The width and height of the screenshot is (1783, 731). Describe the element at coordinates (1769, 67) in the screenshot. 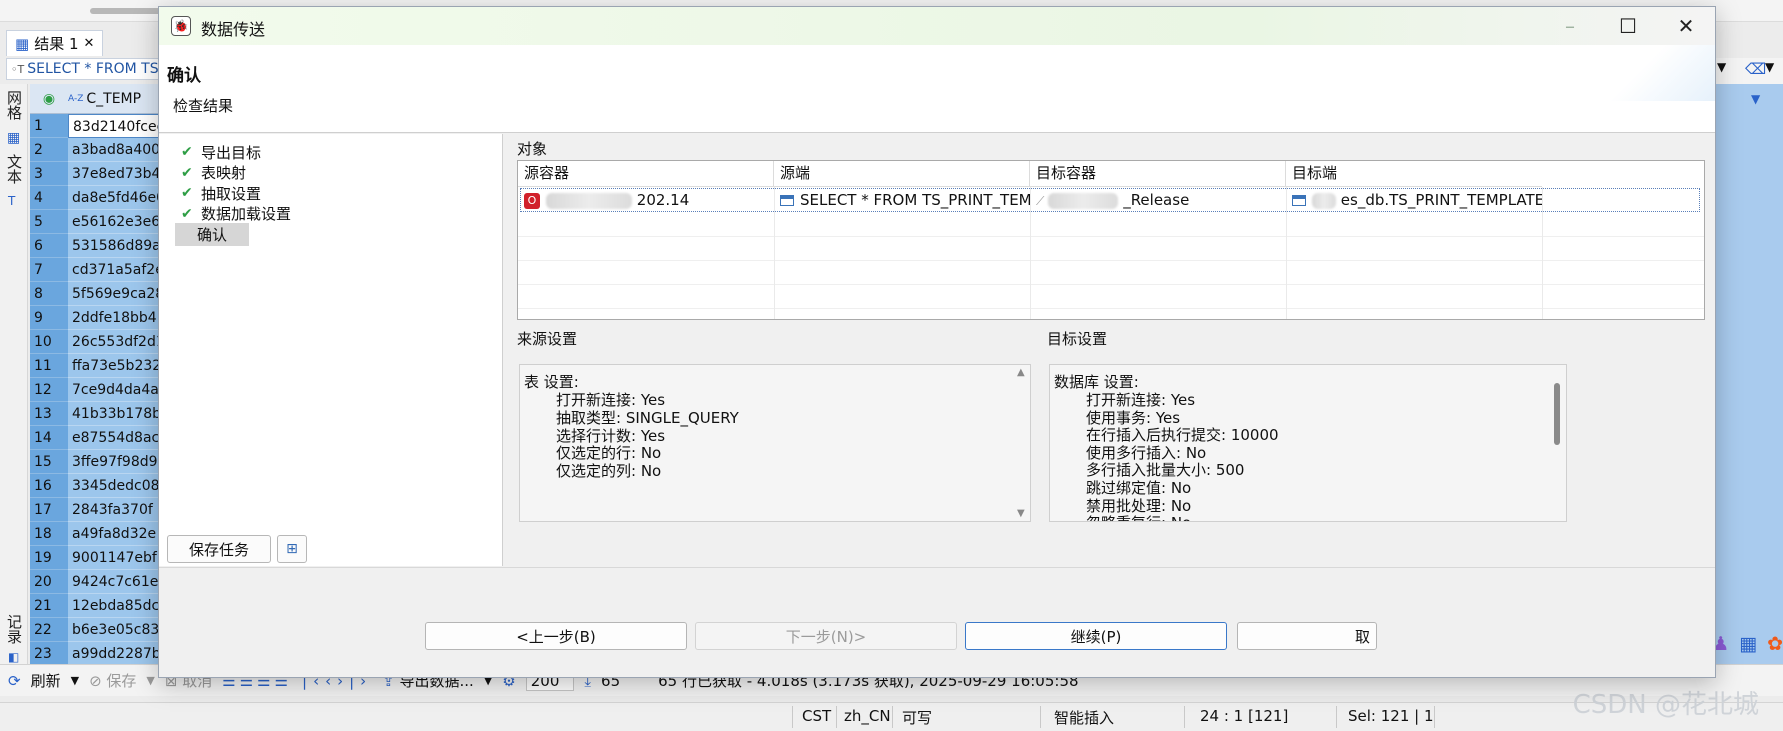

I see `chevron-down-icon: ▼` at that location.